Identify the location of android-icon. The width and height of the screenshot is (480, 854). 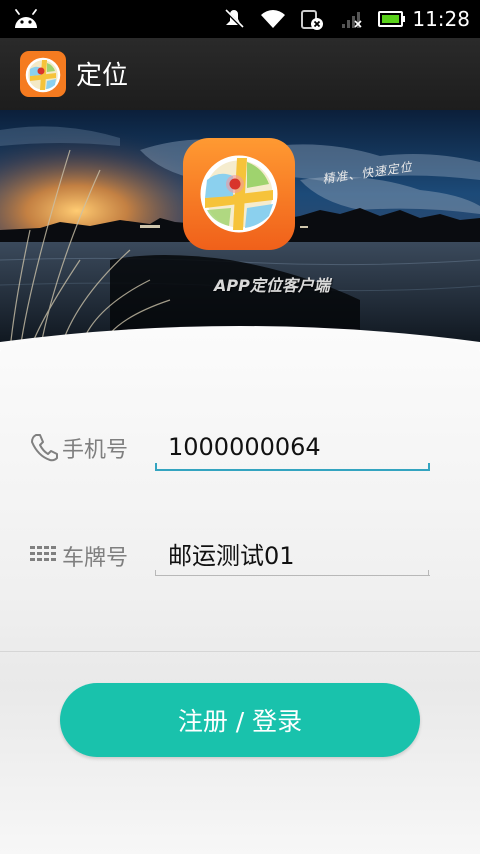
(26, 18).